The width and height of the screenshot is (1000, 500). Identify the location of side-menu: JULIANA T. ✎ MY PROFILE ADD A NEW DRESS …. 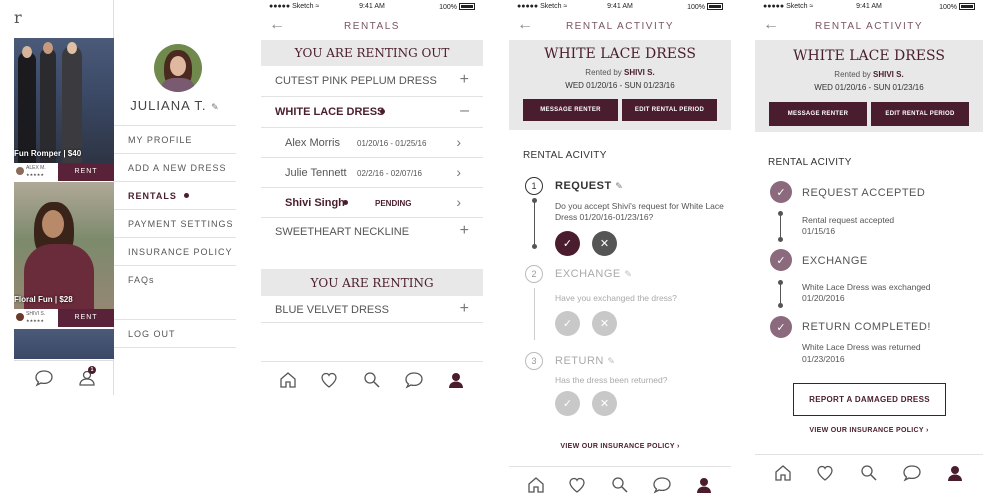
(175, 197).